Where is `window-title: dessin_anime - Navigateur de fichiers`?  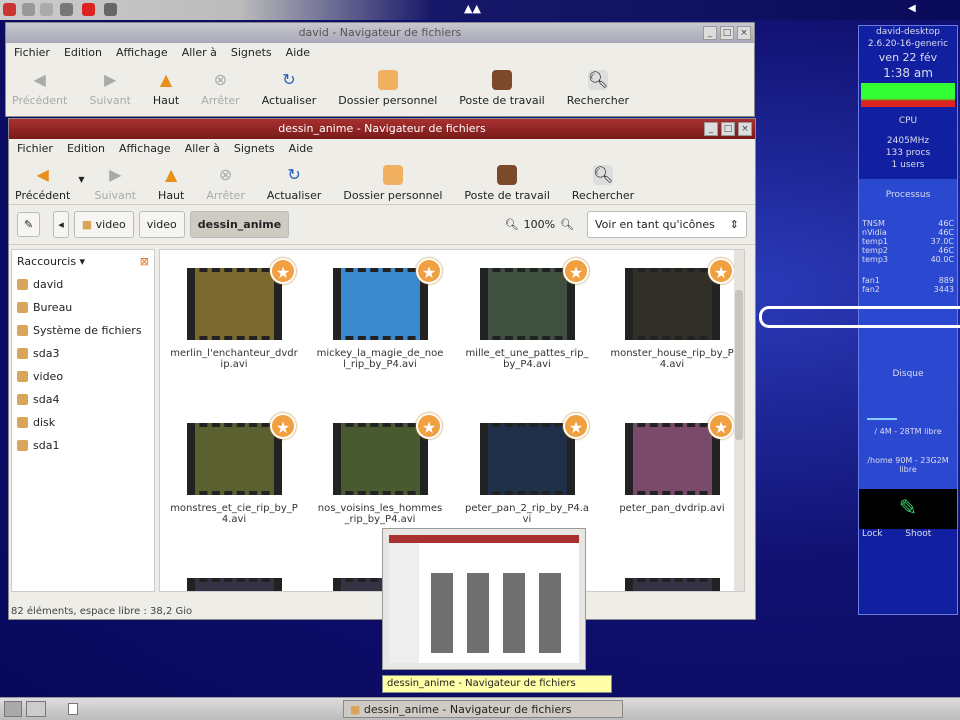
window-title: dessin_anime - Navigateur de fichiers is located at coordinates (382, 128).